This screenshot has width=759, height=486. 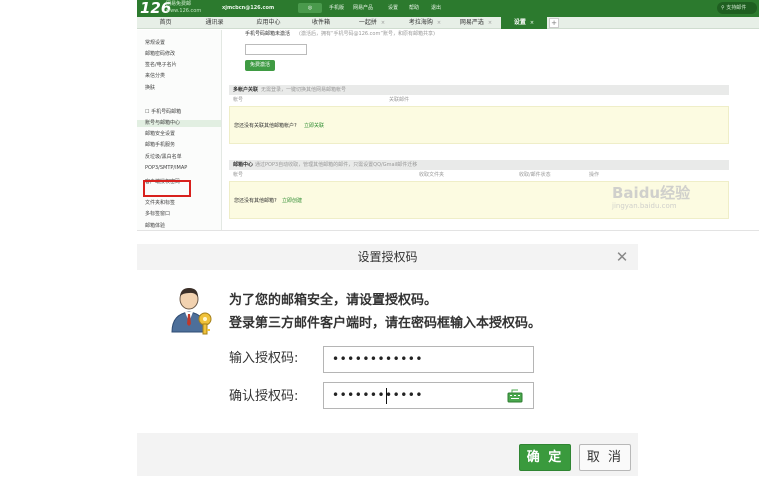 I want to click on topbar-item-help: 帮助, so click(x=414, y=8).